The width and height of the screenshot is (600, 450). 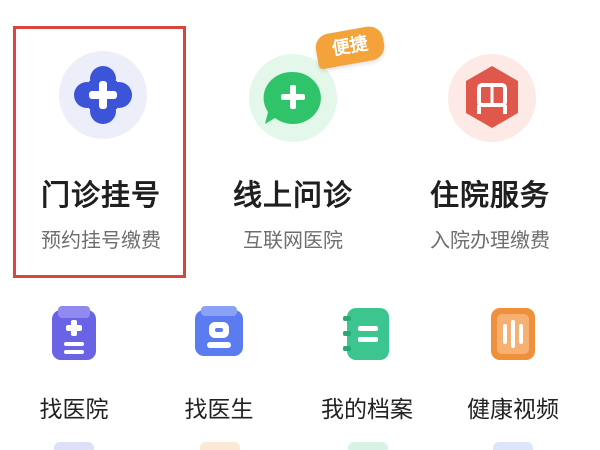 I want to click on shortcut-my-records: 我的档案, so click(x=367, y=366).